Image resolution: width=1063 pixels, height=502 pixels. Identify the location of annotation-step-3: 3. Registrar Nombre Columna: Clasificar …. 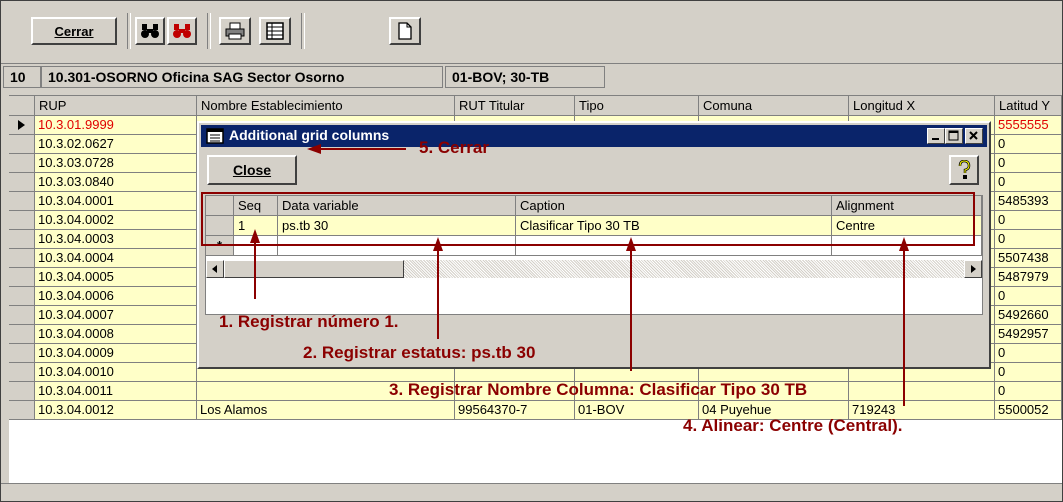
(598, 389).